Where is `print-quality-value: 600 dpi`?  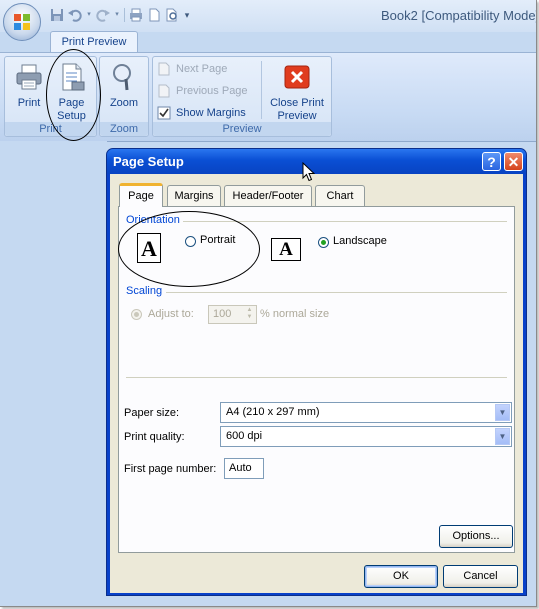
print-quality-value: 600 dpi is located at coordinates (244, 436).